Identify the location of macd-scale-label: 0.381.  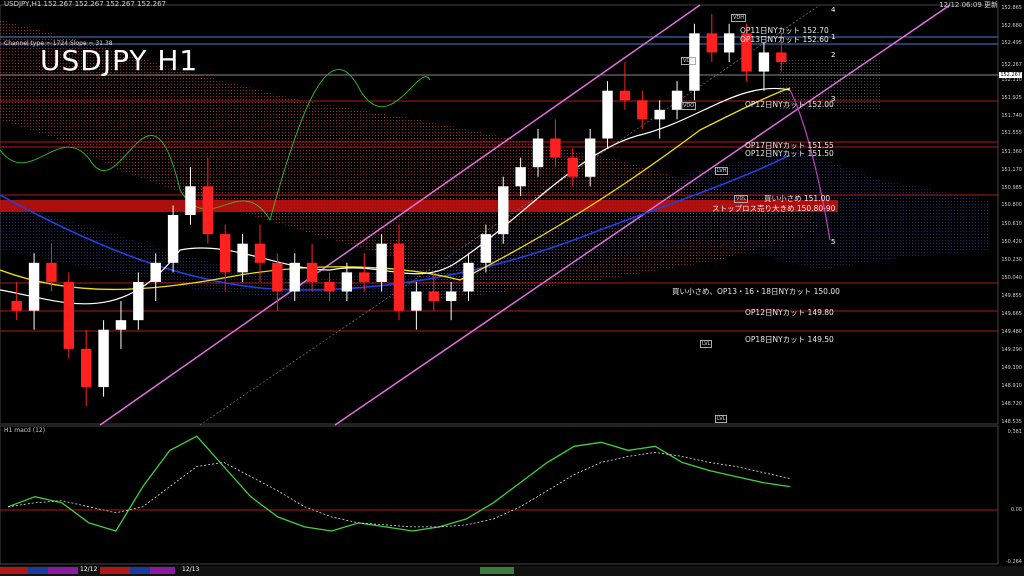
(1014, 432).